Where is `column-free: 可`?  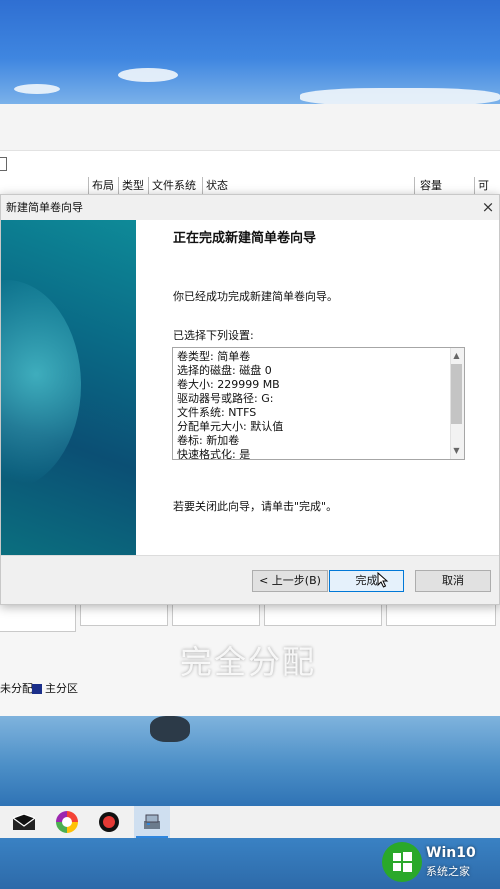
column-free: 可 is located at coordinates (485, 186).